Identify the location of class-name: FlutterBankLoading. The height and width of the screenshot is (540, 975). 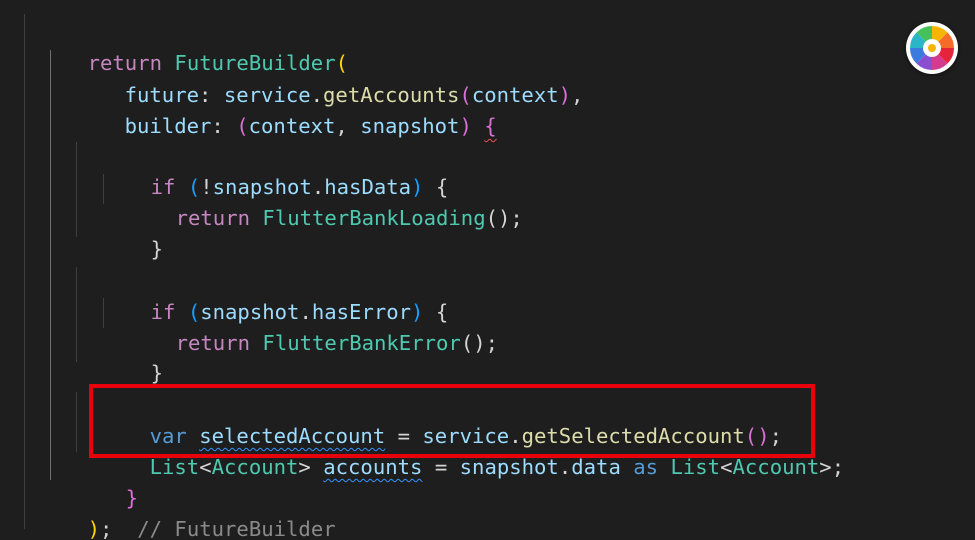
(374, 218).